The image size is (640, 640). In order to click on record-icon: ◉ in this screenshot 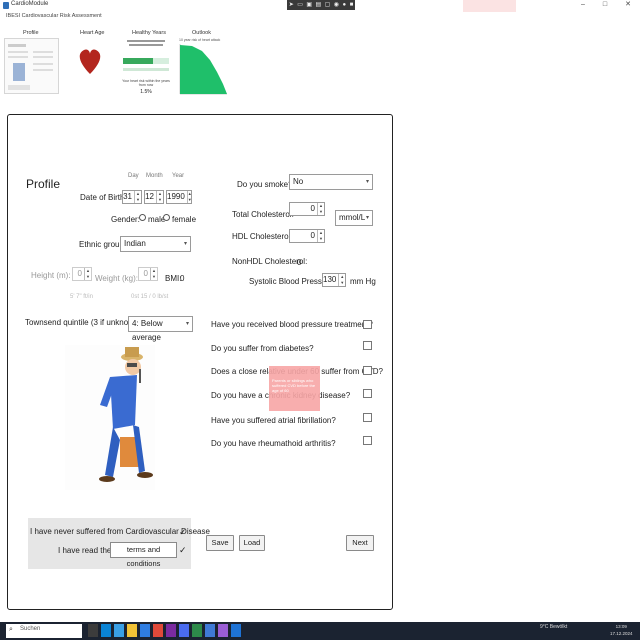, I will do `click(336, 5)`.